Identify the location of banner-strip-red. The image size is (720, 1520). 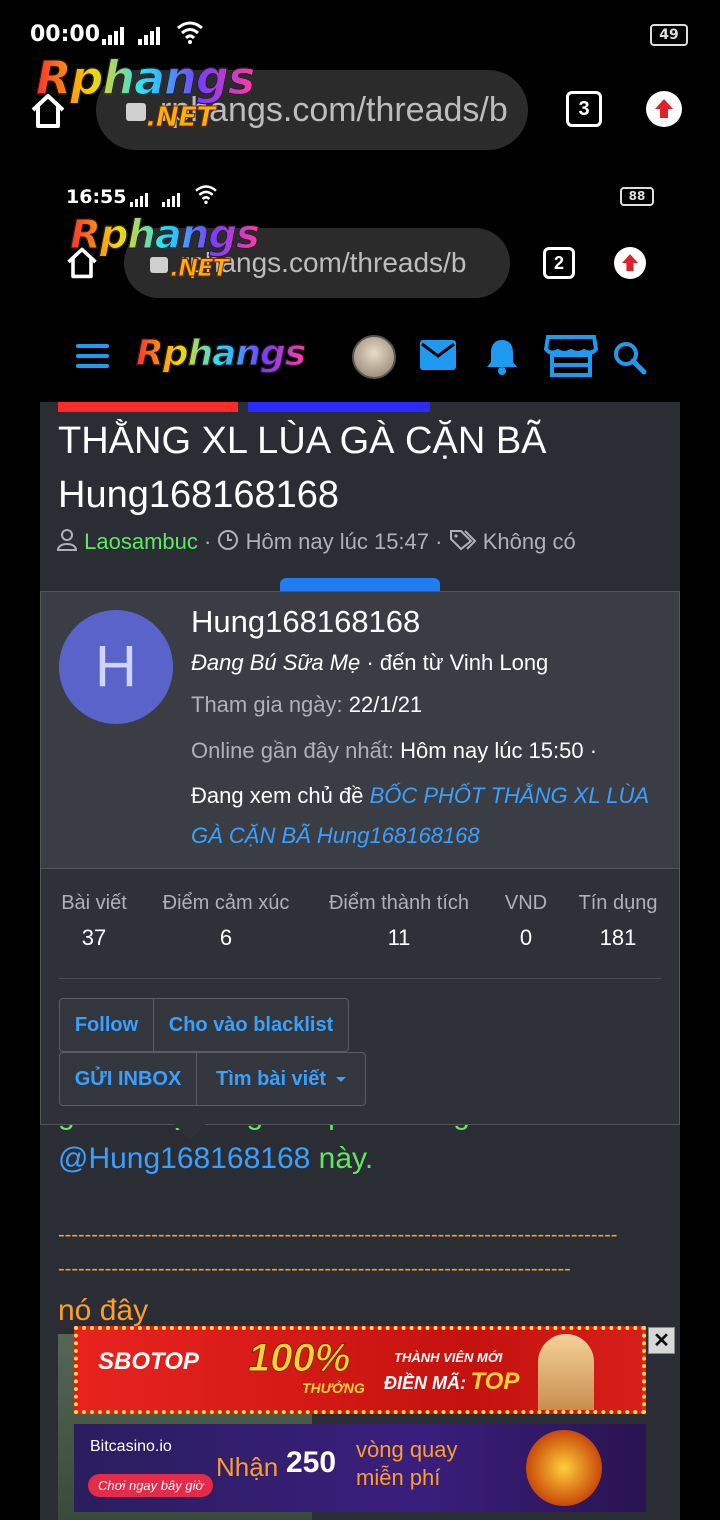
(148, 407).